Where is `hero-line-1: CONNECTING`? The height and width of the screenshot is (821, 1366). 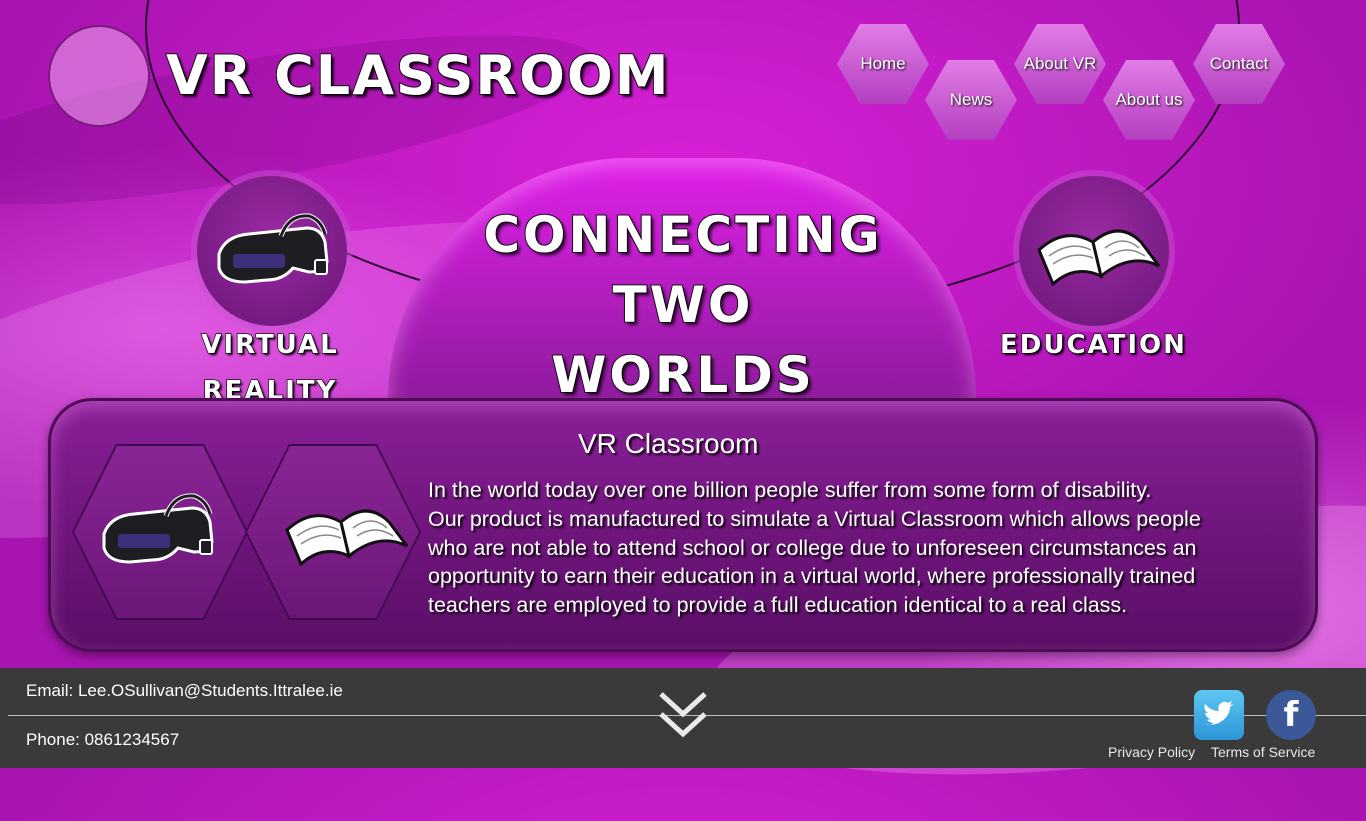 hero-line-1: CONNECTING is located at coordinates (682, 235).